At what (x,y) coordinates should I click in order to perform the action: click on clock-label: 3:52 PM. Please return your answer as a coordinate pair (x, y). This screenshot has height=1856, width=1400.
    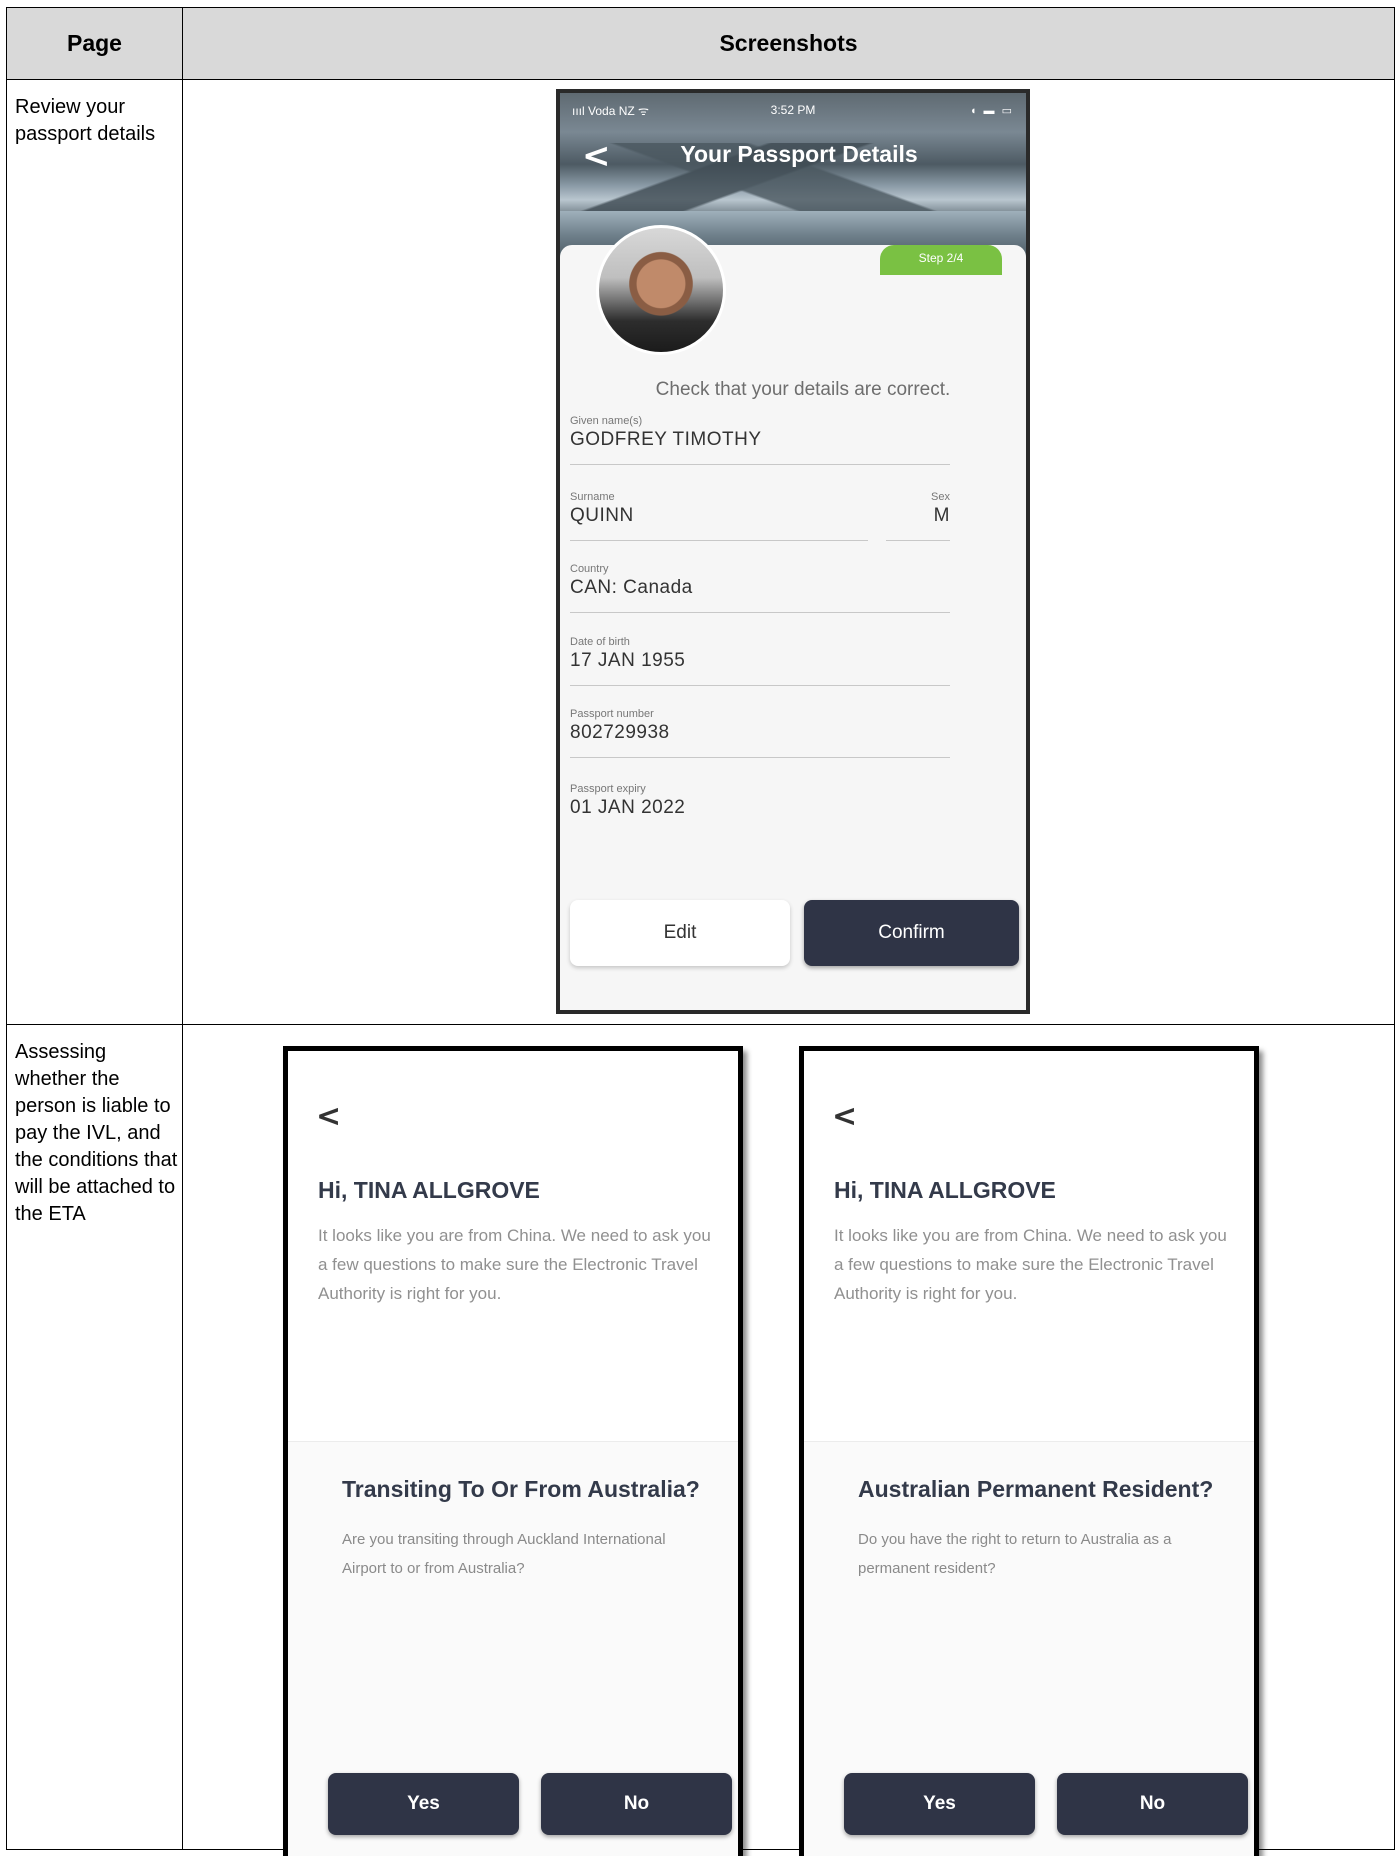
    Looking at the image, I should click on (793, 110).